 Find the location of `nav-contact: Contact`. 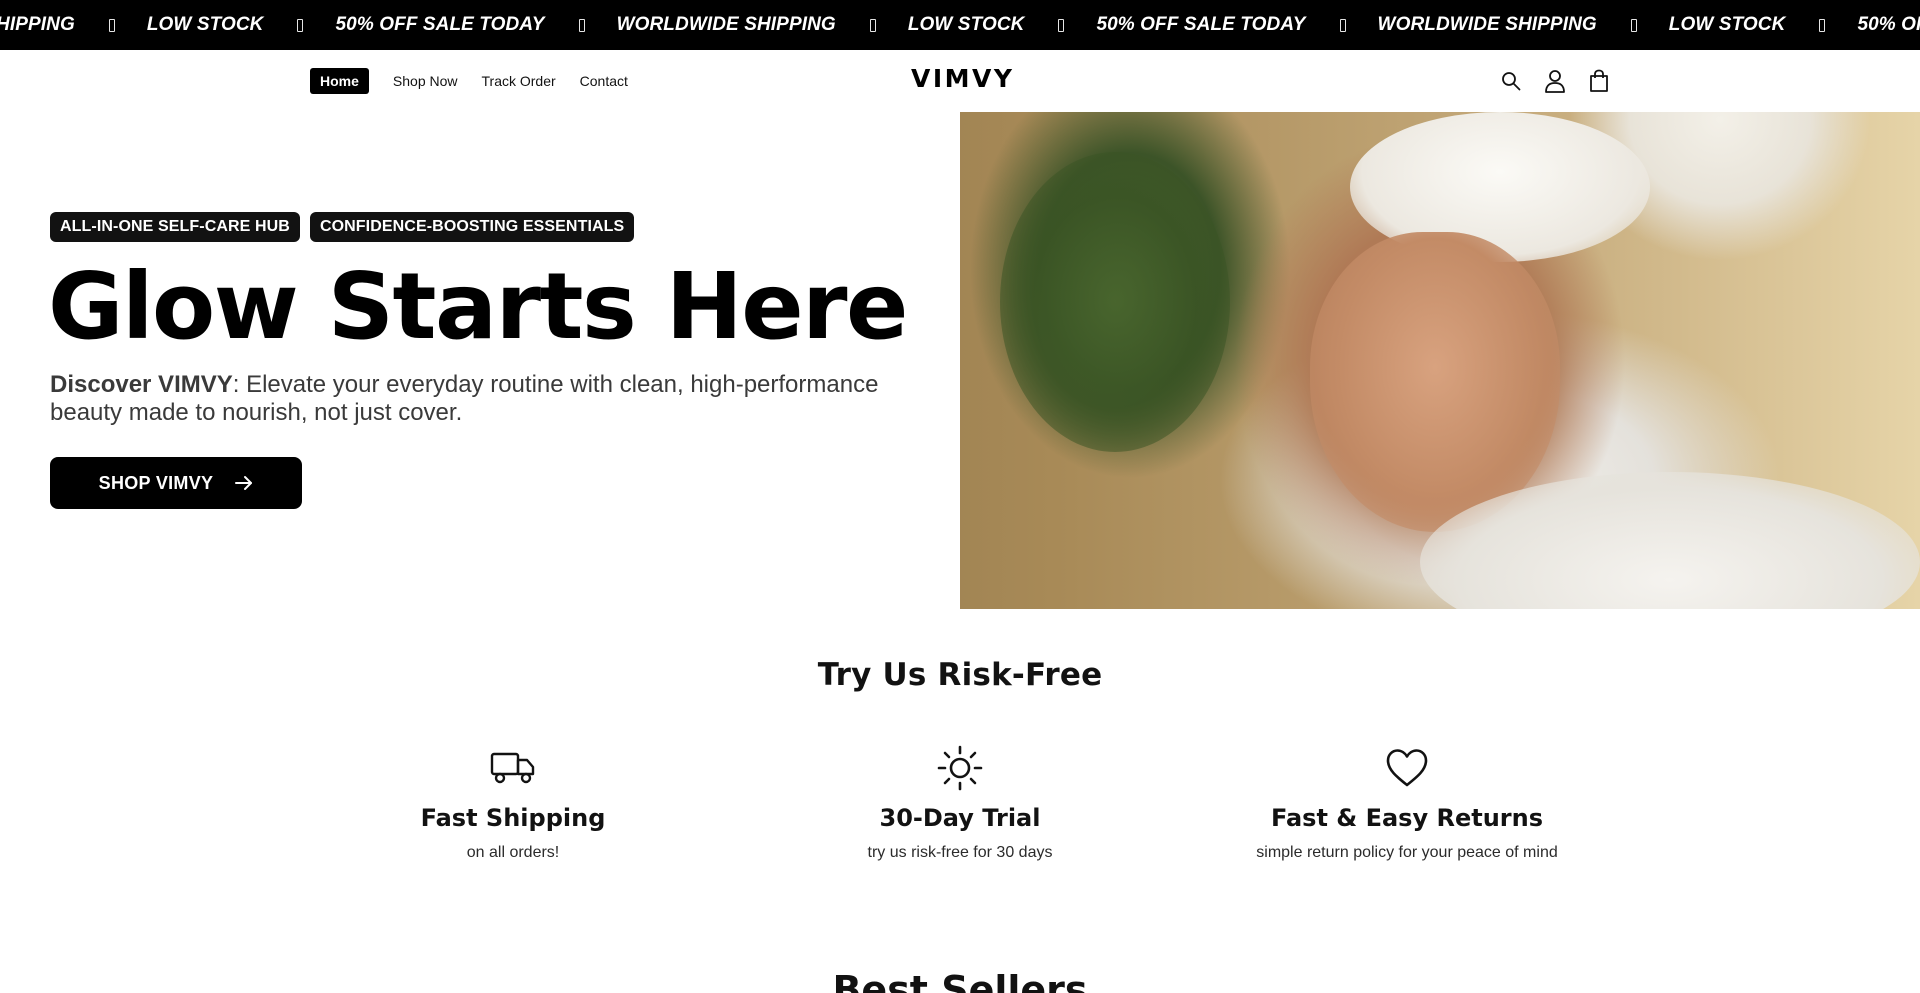

nav-contact: Contact is located at coordinates (604, 81).